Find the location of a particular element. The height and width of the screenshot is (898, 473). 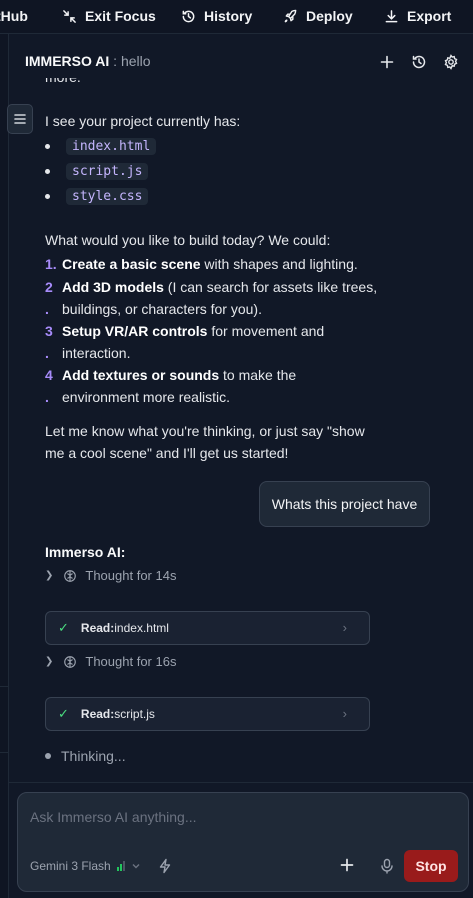

chat-title: IMMERSO AI : hello is located at coordinates (88, 61).